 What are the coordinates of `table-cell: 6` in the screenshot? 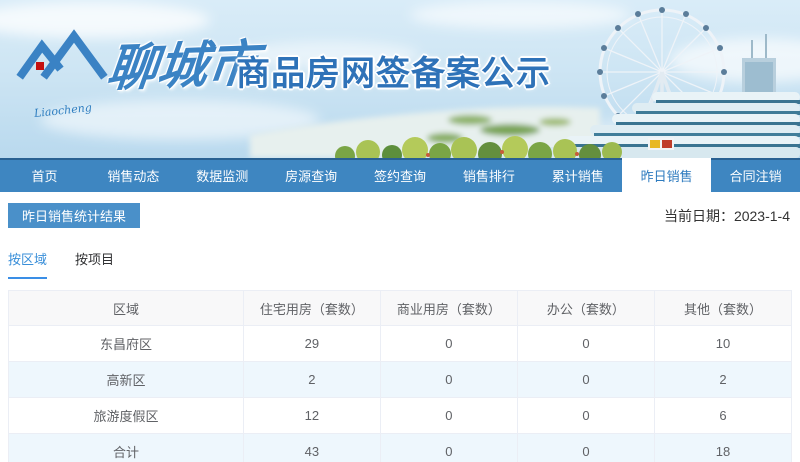 It's located at (723, 415).